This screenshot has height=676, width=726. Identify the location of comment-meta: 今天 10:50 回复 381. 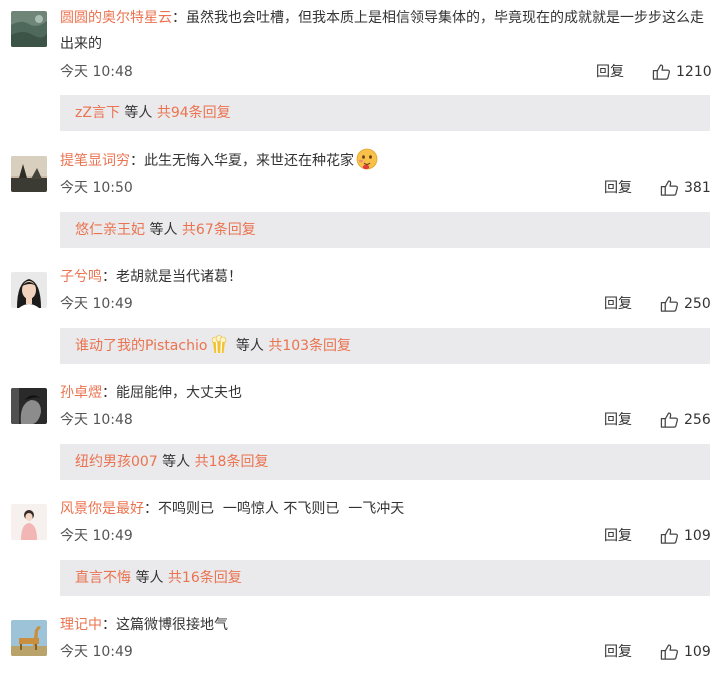
(386, 188).